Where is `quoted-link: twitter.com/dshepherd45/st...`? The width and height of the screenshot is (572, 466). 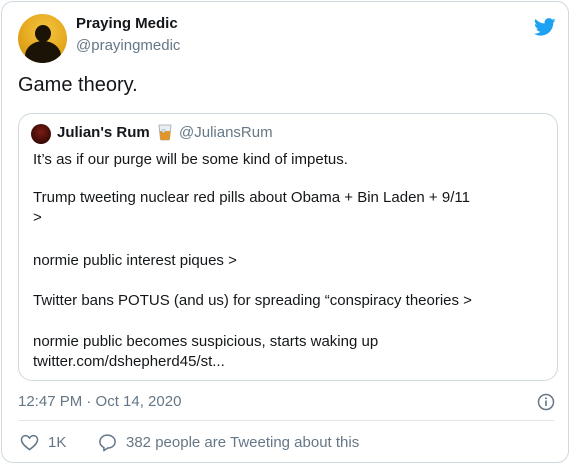
quoted-link: twitter.com/dshepherd45/st... is located at coordinates (129, 361).